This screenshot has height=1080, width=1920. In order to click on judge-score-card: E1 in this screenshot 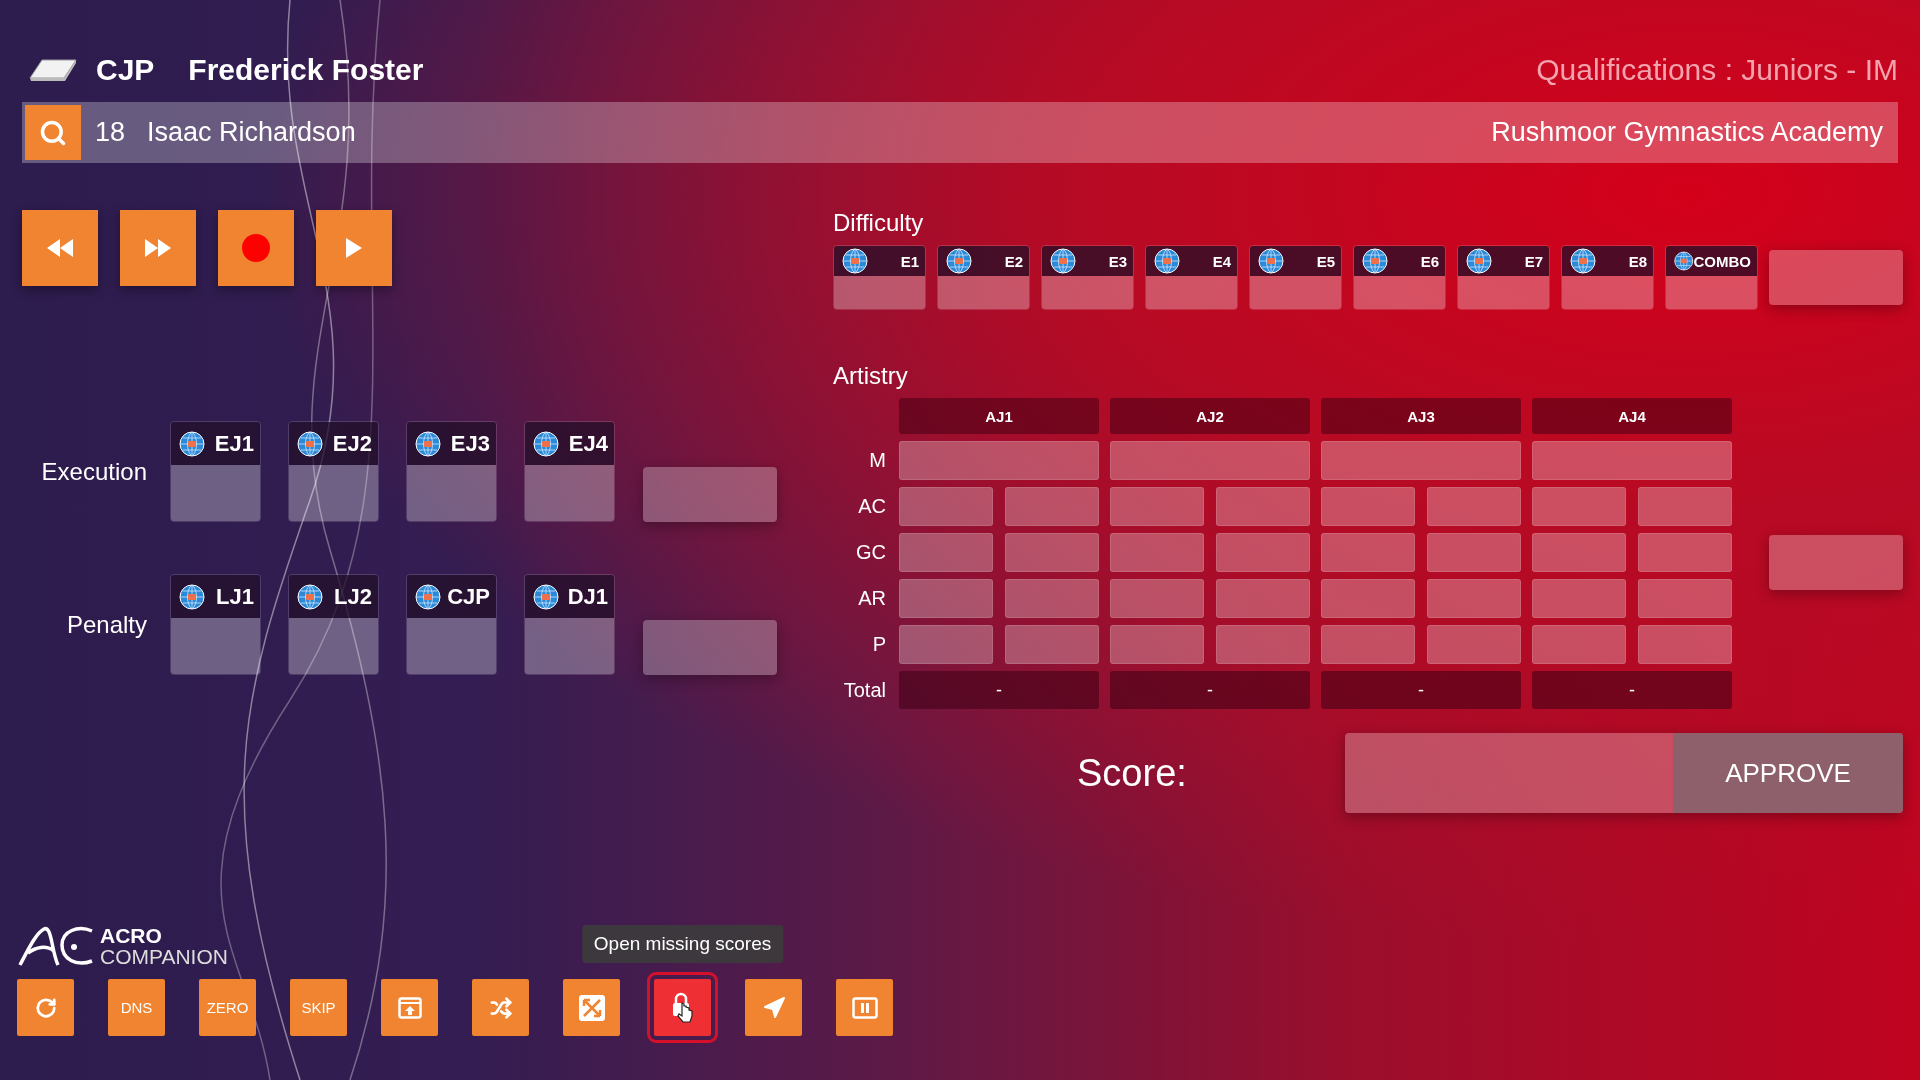, I will do `click(879, 277)`.